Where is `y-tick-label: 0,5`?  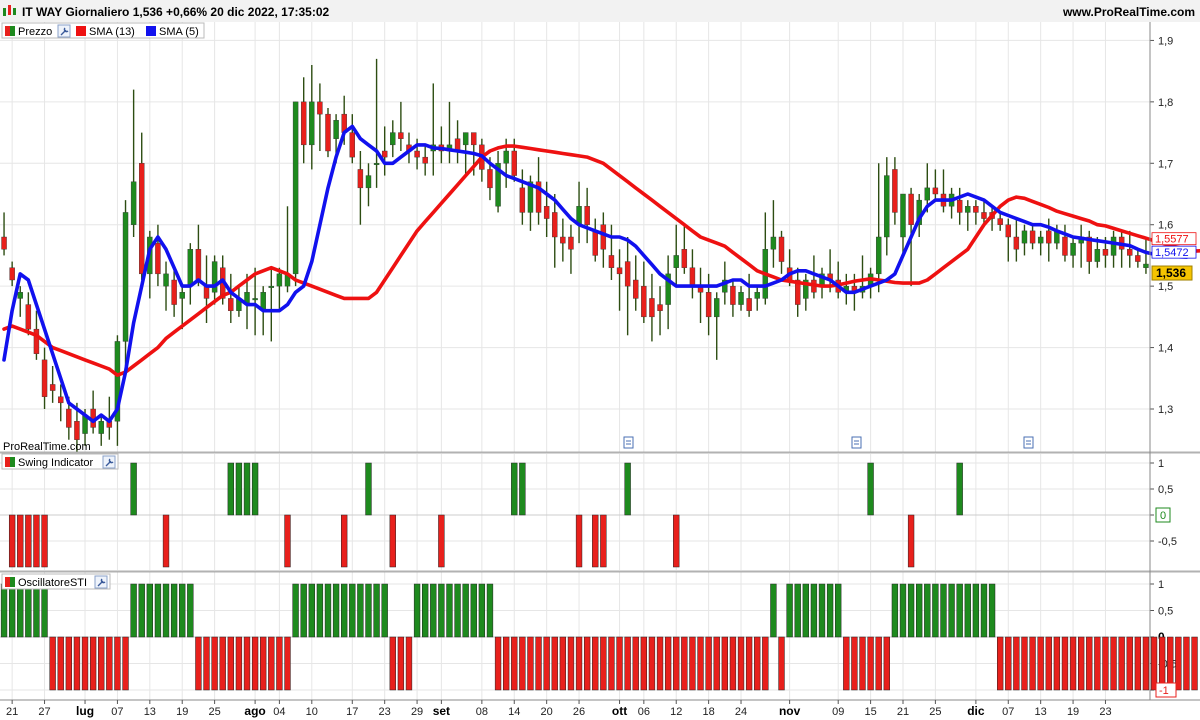
y-tick-label: 0,5 is located at coordinates (1165, 612).